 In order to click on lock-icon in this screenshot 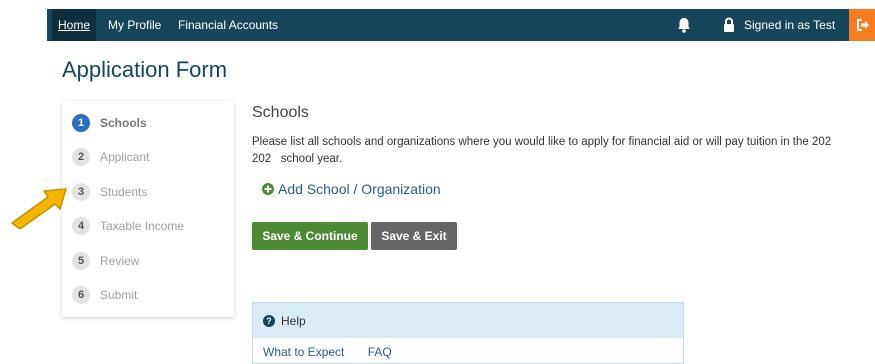, I will do `click(729, 25)`.